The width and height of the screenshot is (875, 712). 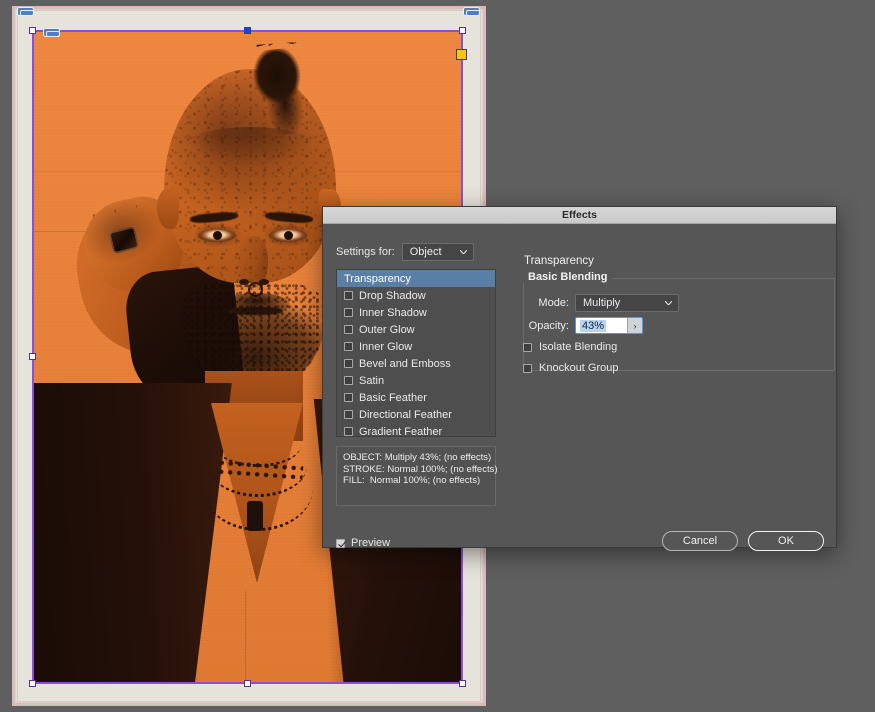 What do you see at coordinates (284, 78) in the screenshot?
I see `mohawk-strands` at bounding box center [284, 78].